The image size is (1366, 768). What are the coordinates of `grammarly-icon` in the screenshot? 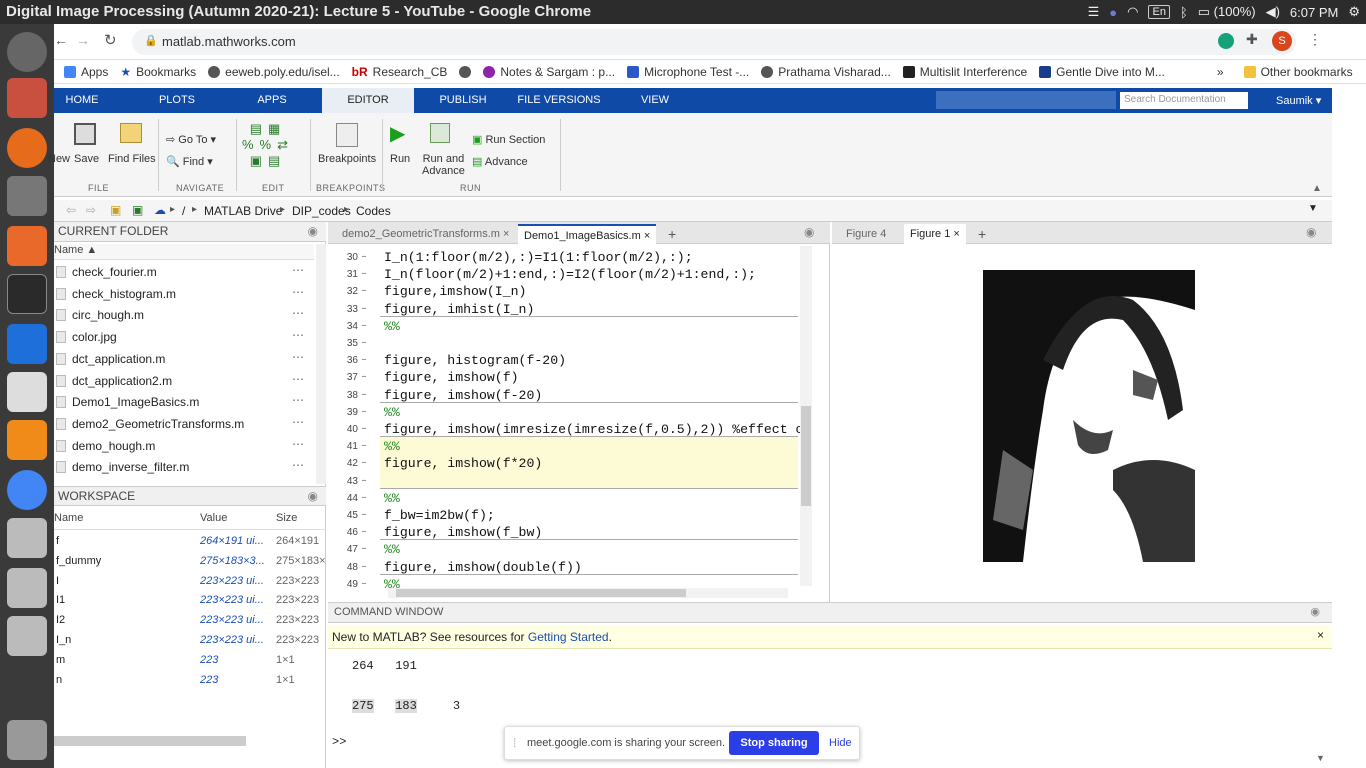 It's located at (1226, 41).